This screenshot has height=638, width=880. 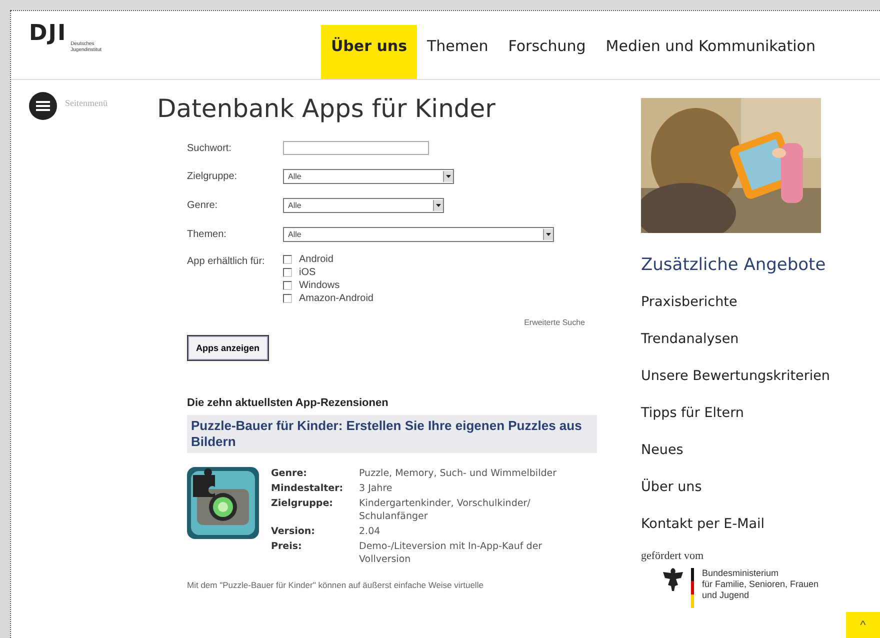 I want to click on camera-icon, so click(x=223, y=503).